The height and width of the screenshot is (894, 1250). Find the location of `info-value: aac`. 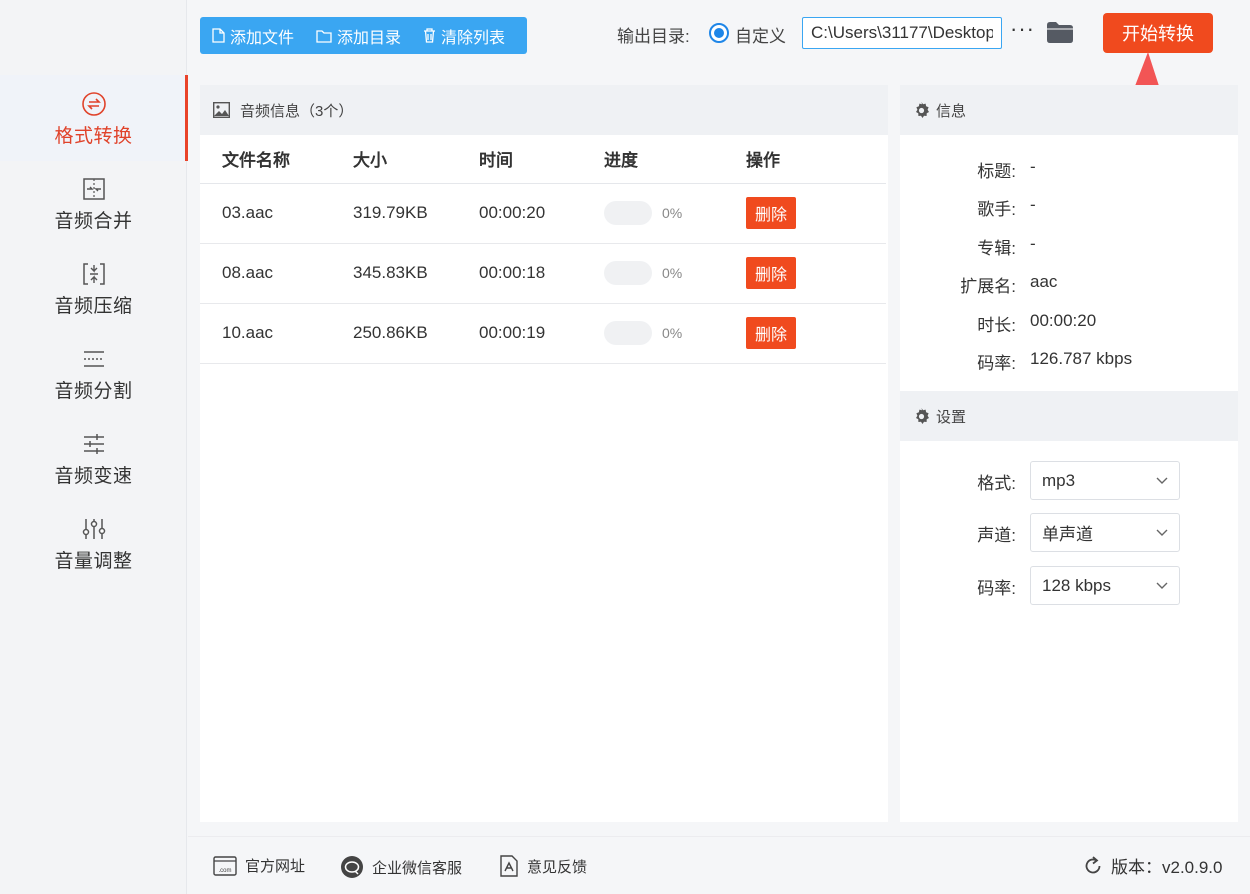

info-value: aac is located at coordinates (1044, 281).